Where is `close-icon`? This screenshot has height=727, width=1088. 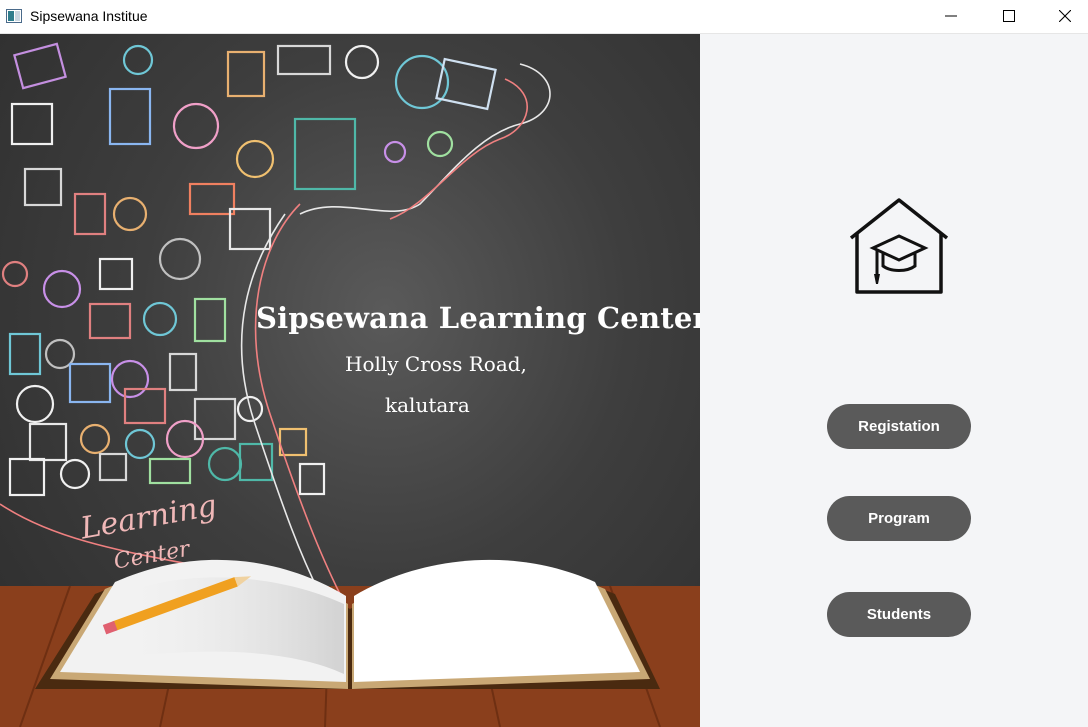
close-icon is located at coordinates (1065, 16).